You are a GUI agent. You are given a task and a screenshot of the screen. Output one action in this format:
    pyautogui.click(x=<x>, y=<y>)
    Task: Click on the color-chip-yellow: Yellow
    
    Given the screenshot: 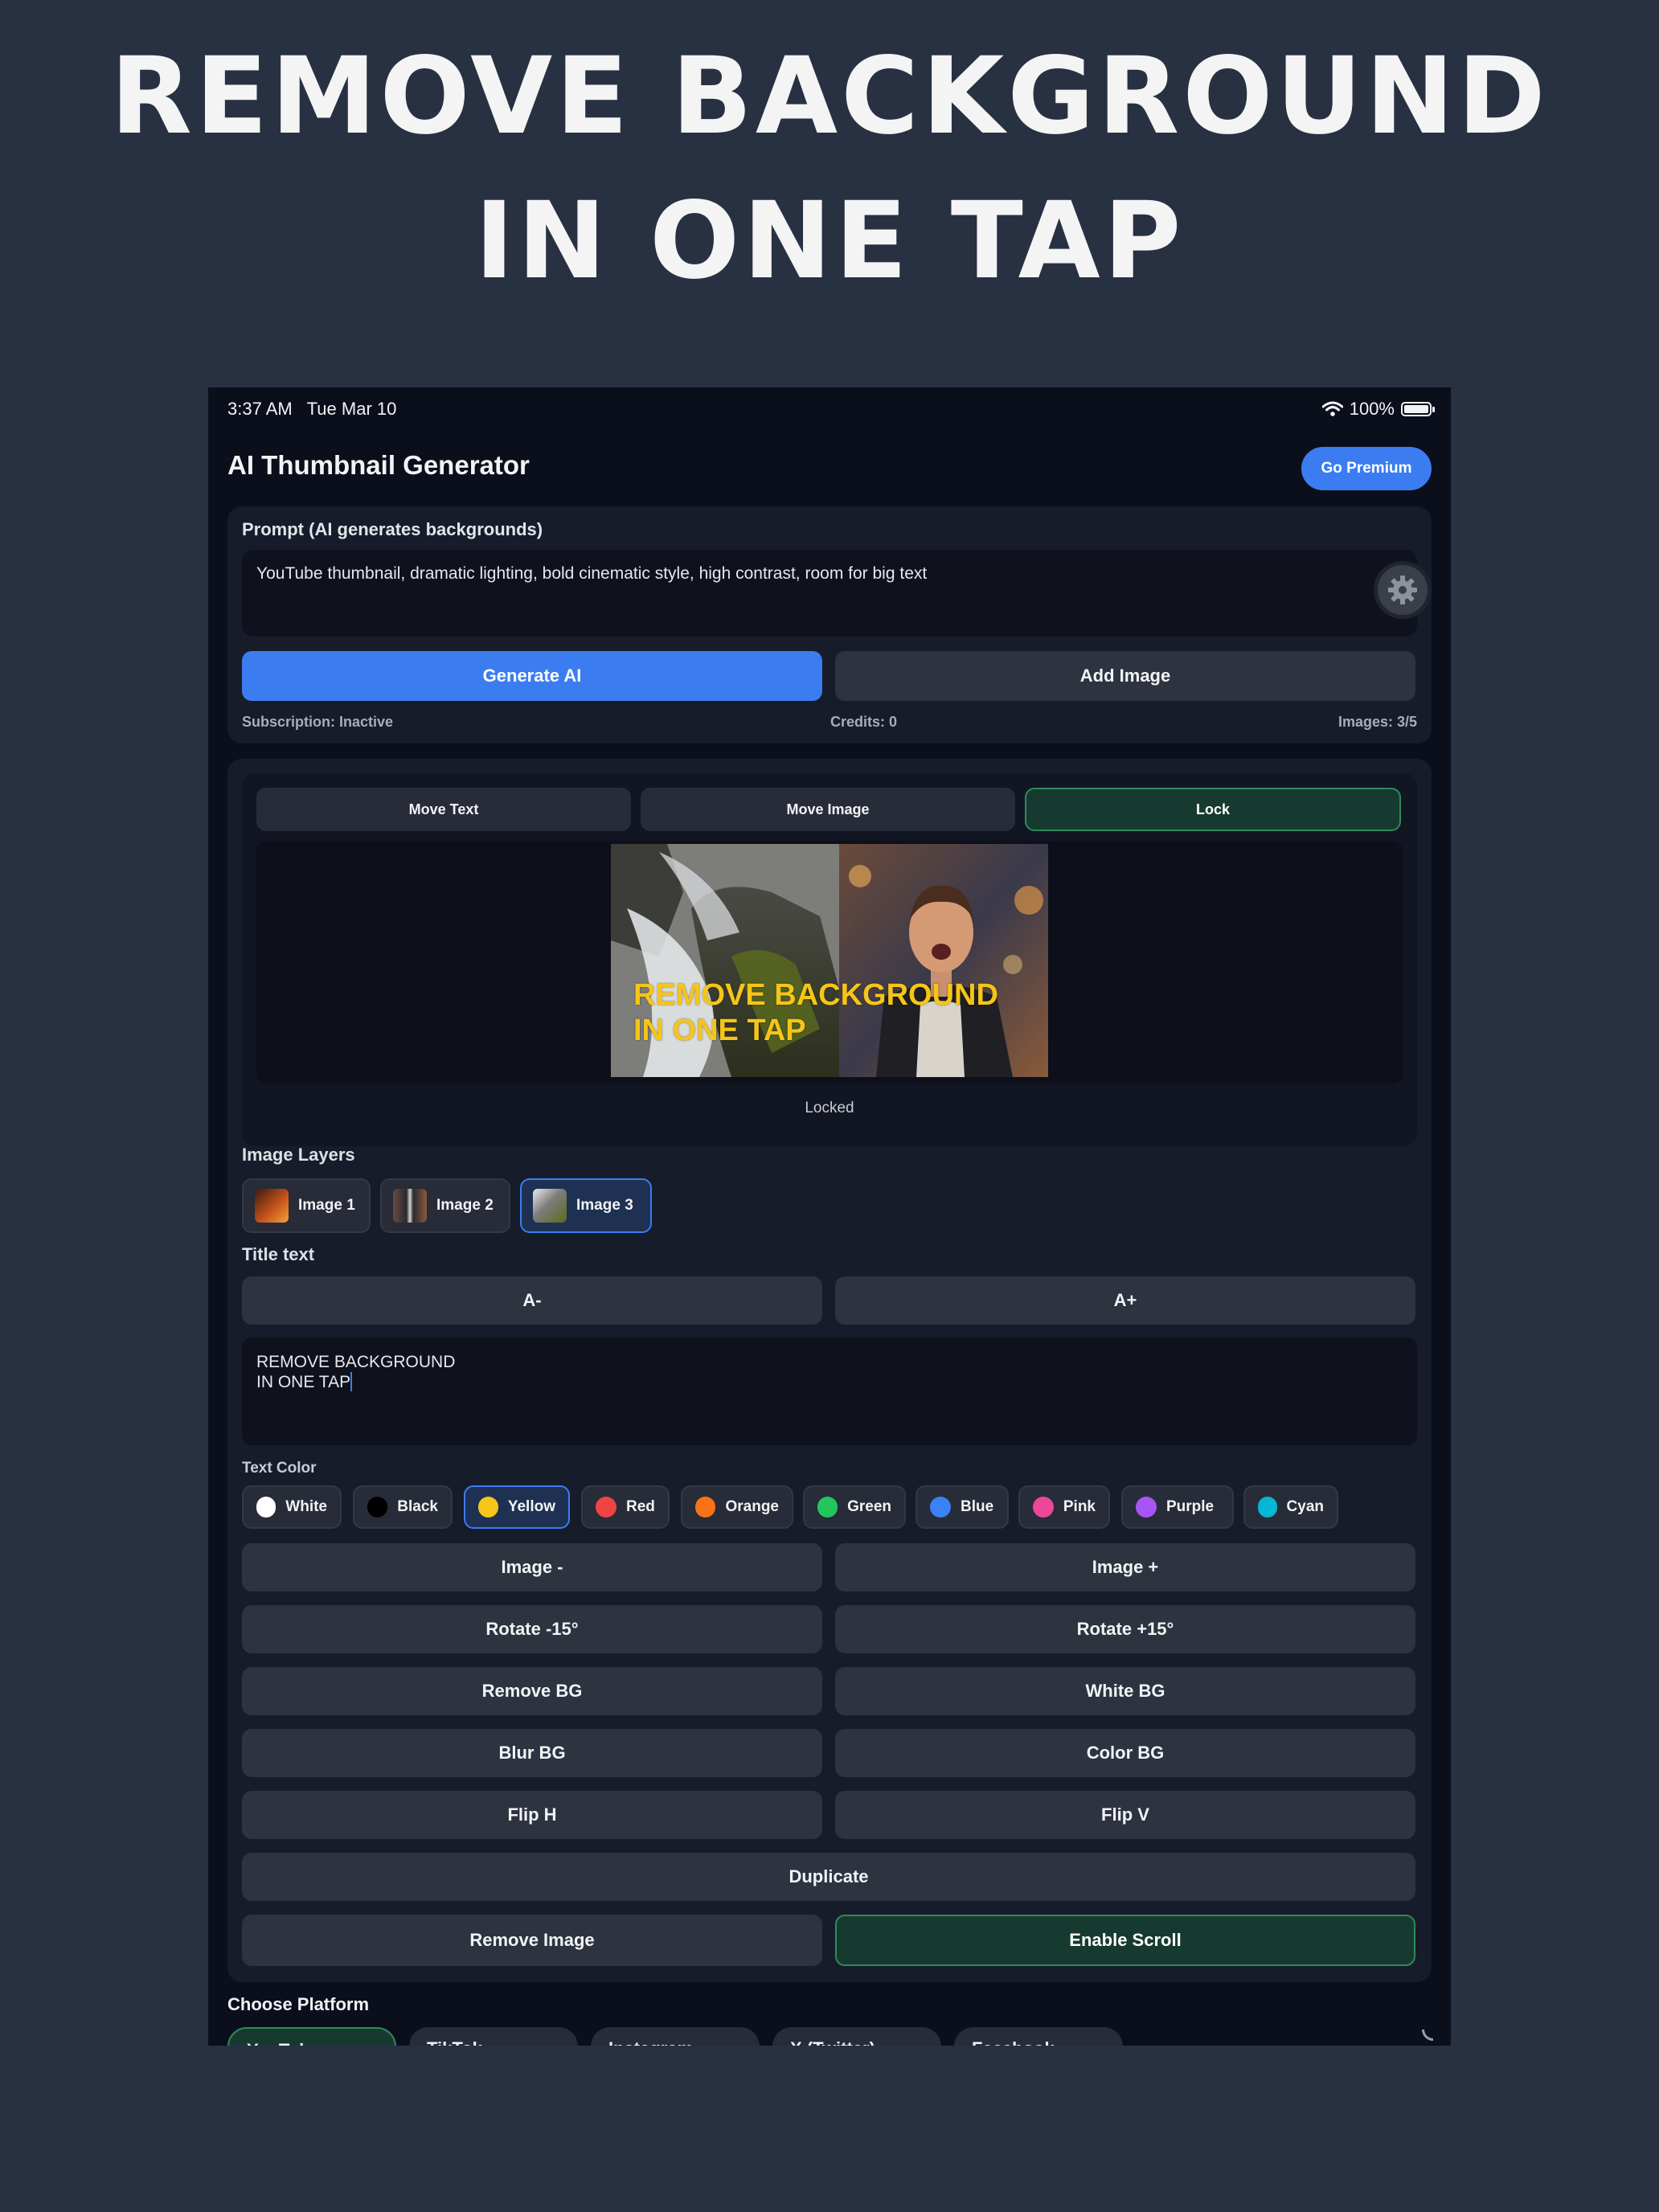 What is the action you would take?
    pyautogui.click(x=517, y=1507)
    